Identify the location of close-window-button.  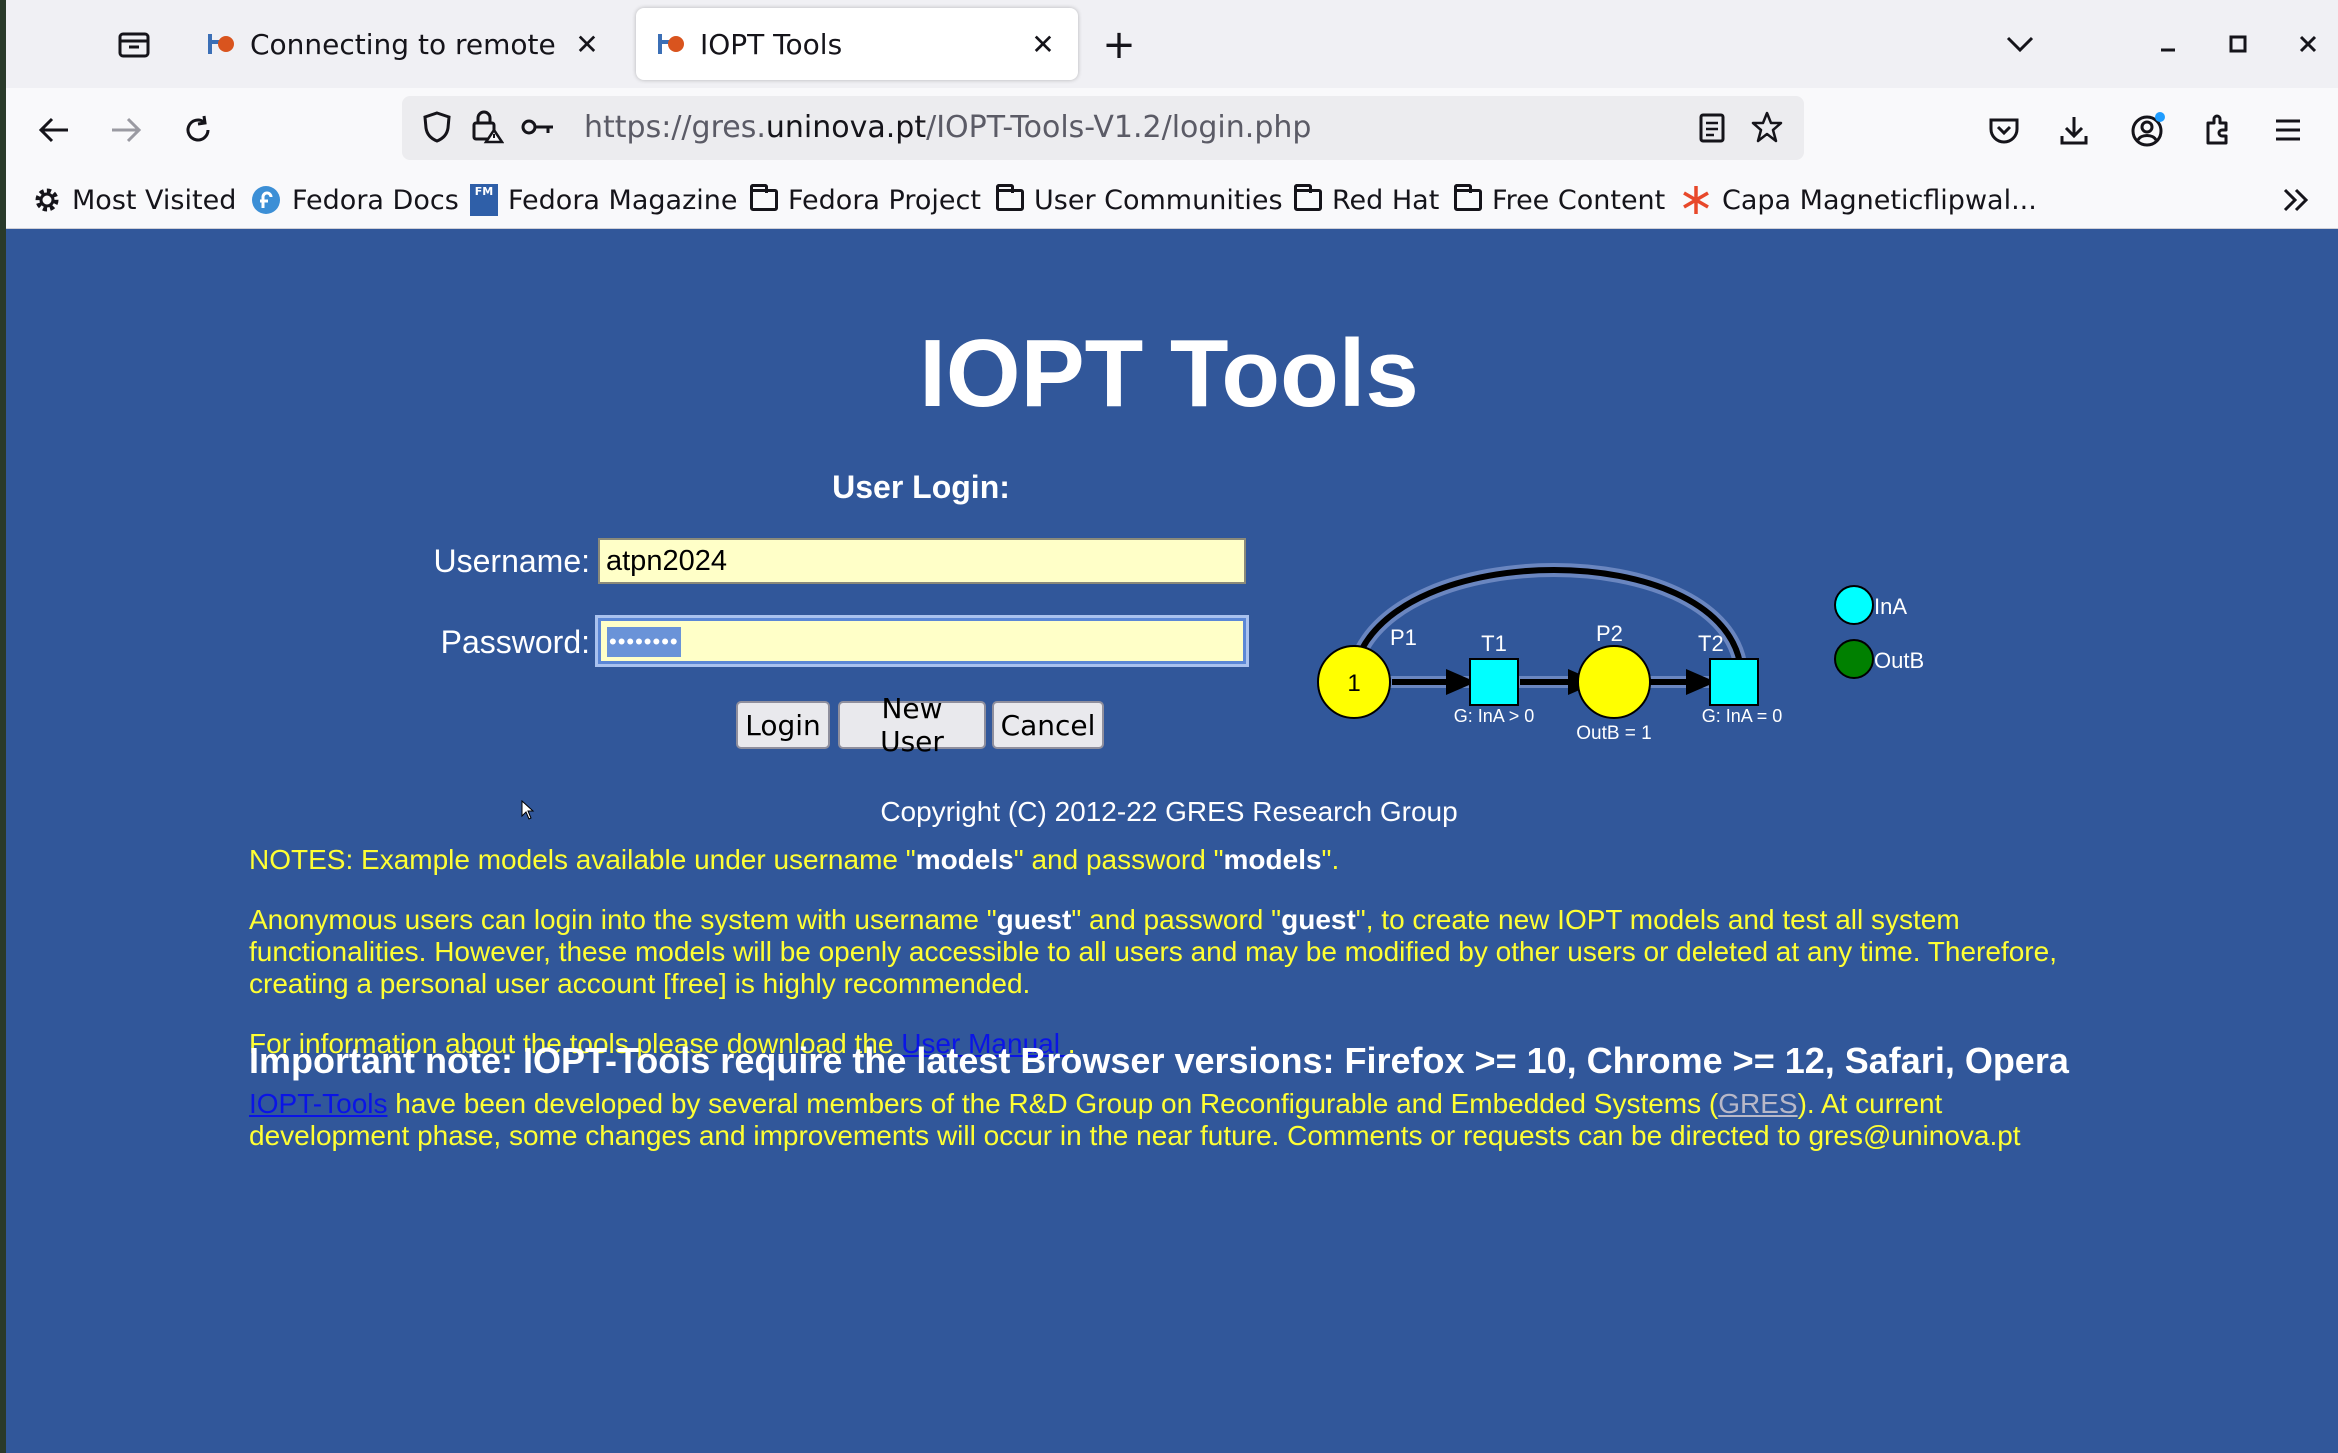
(2308, 44).